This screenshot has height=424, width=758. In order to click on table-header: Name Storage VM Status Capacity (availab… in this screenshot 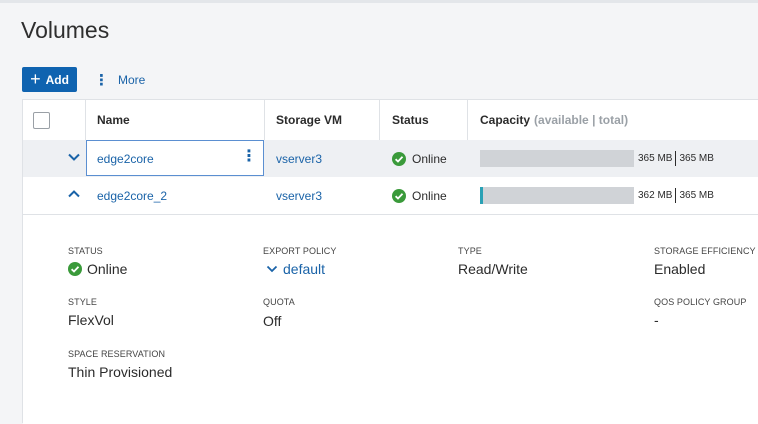, I will do `click(390, 120)`.